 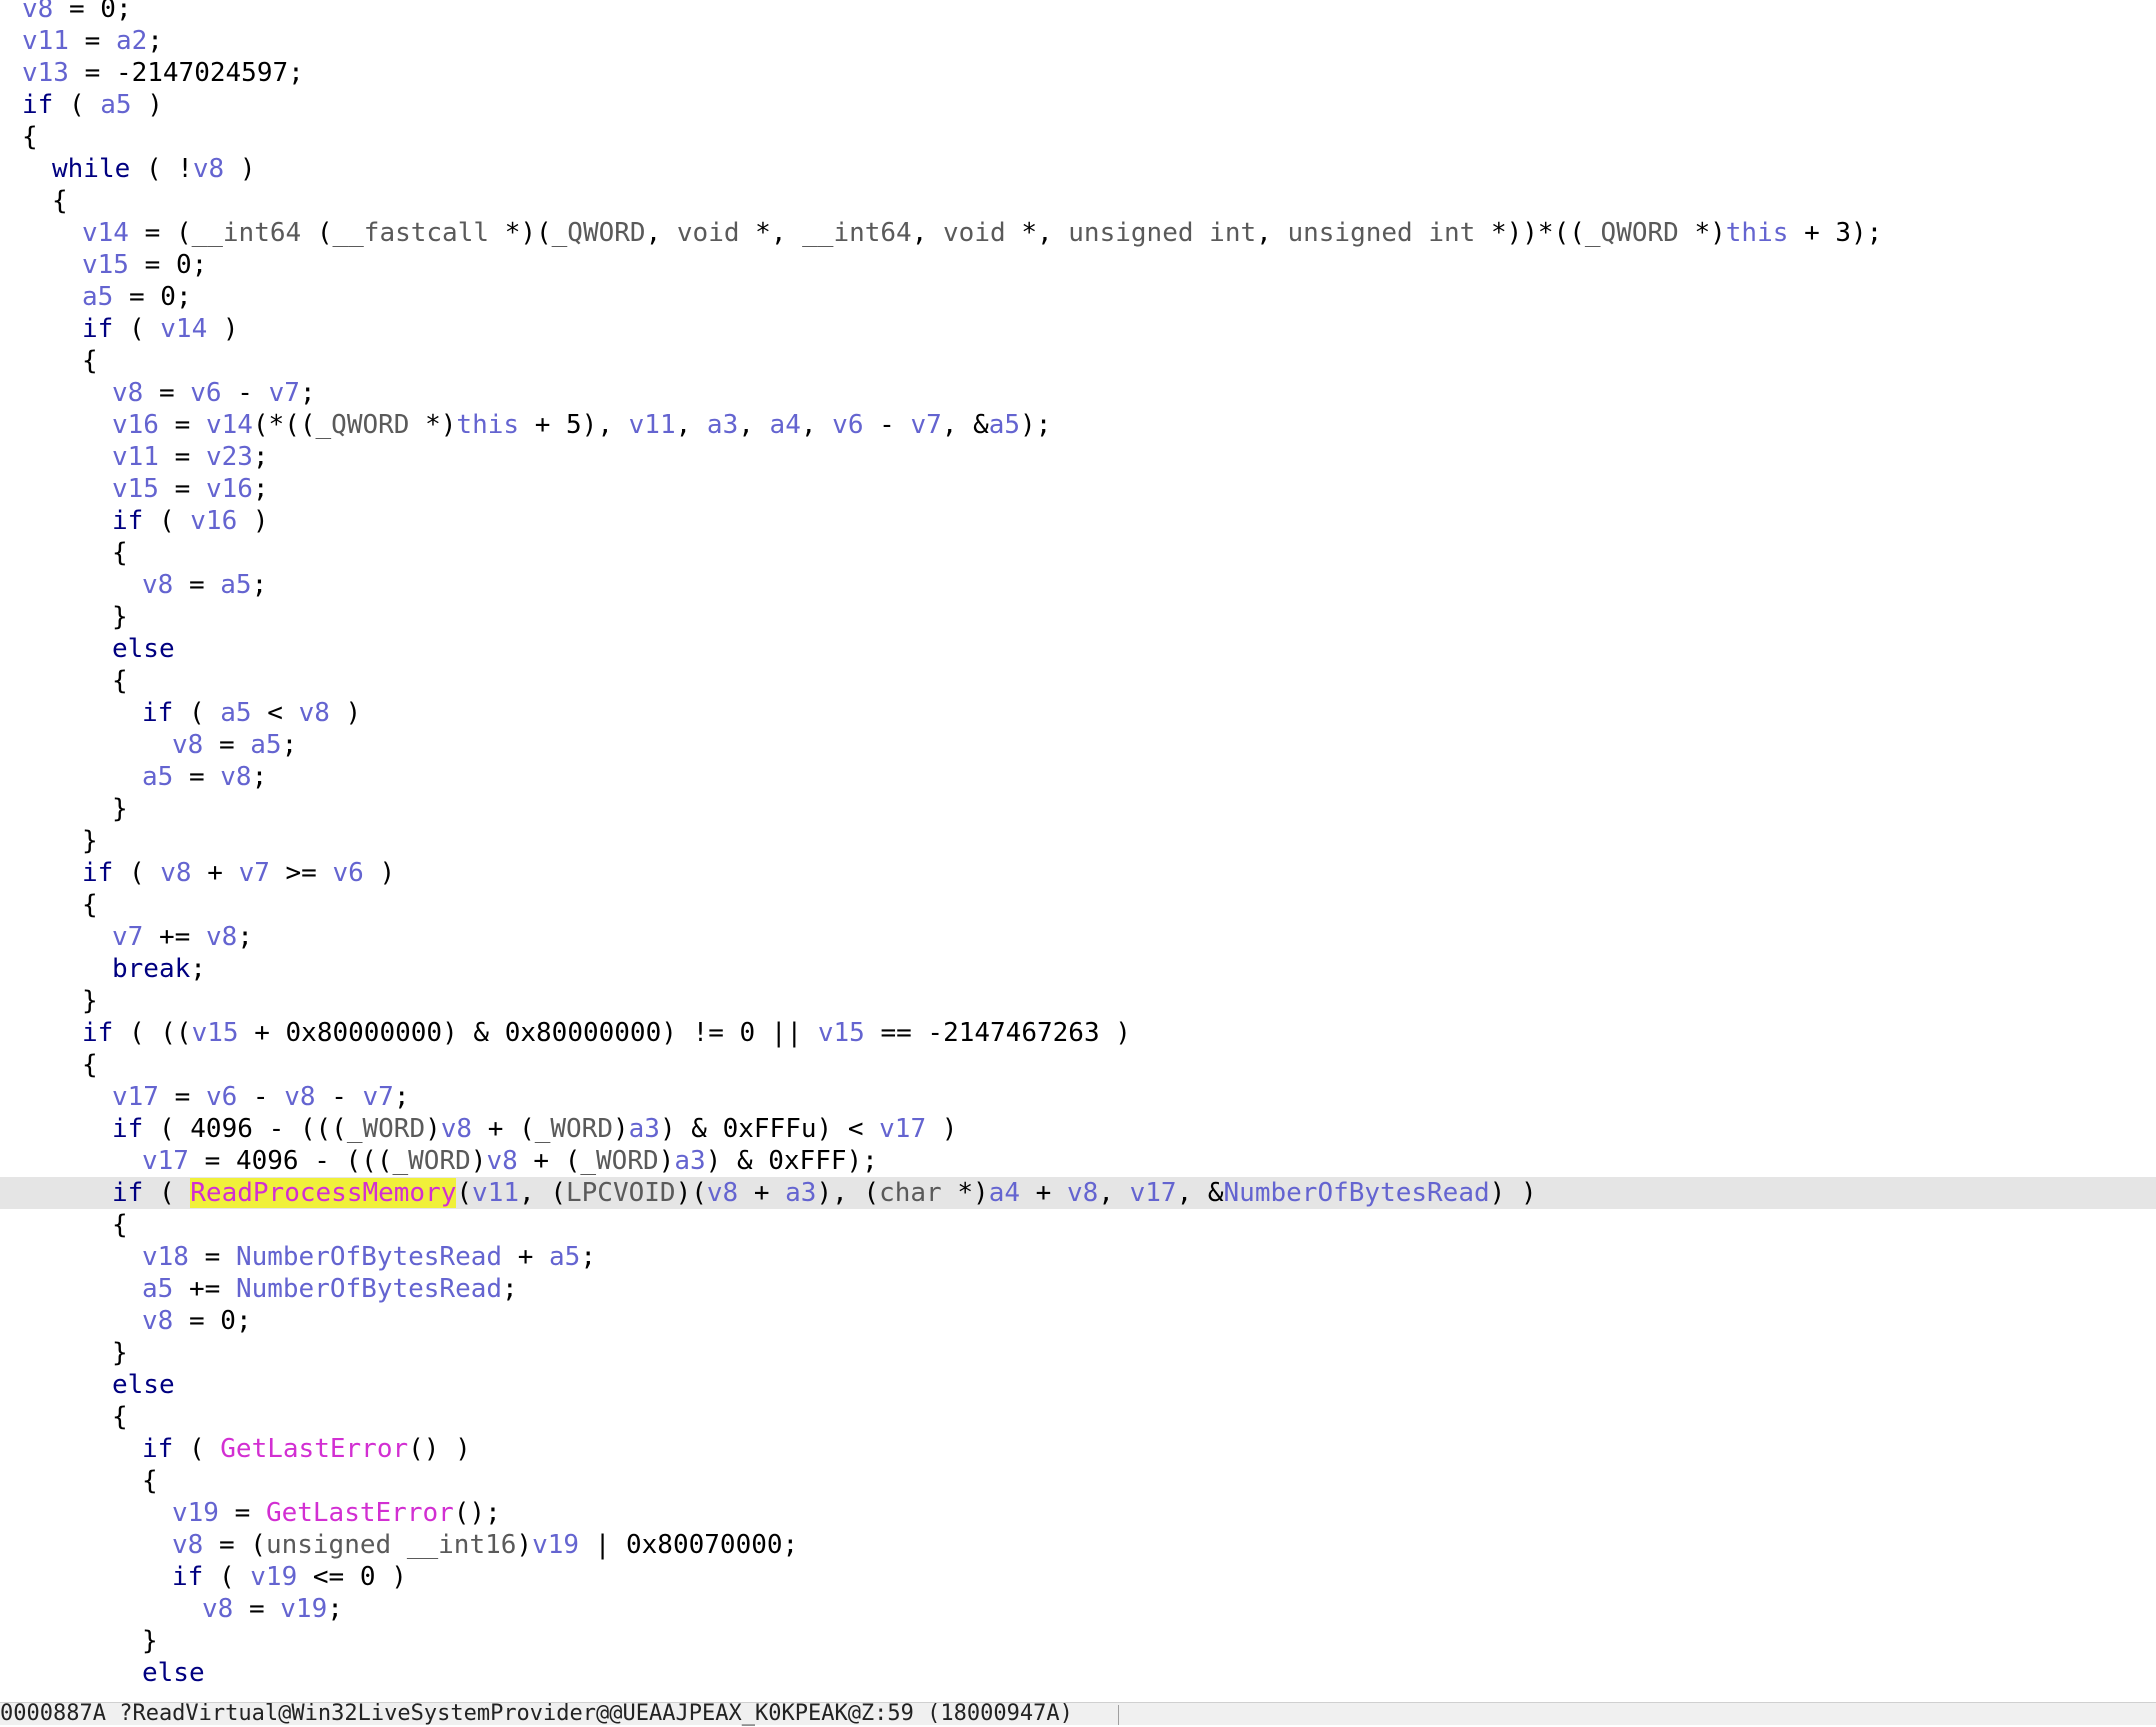 I want to click on status-separator, so click(x=1118, y=1715).